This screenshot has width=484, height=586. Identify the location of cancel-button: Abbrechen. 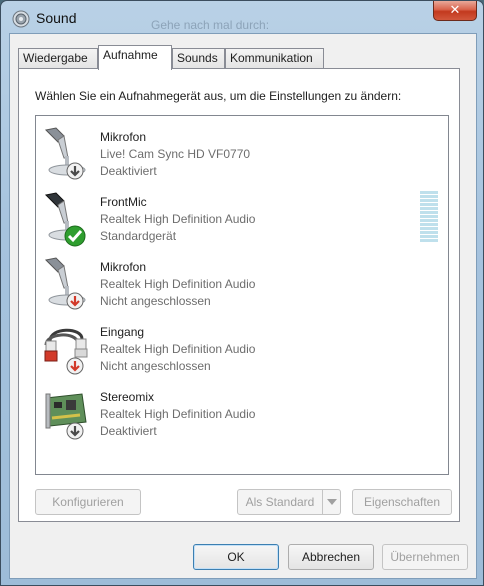
(331, 557).